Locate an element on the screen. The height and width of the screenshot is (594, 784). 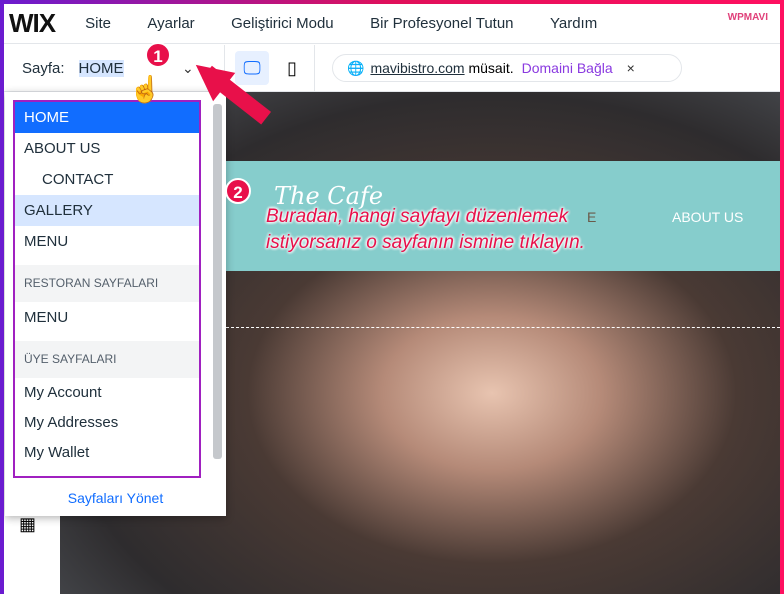
calendar-icon: ▦ is located at coordinates (27, 524).